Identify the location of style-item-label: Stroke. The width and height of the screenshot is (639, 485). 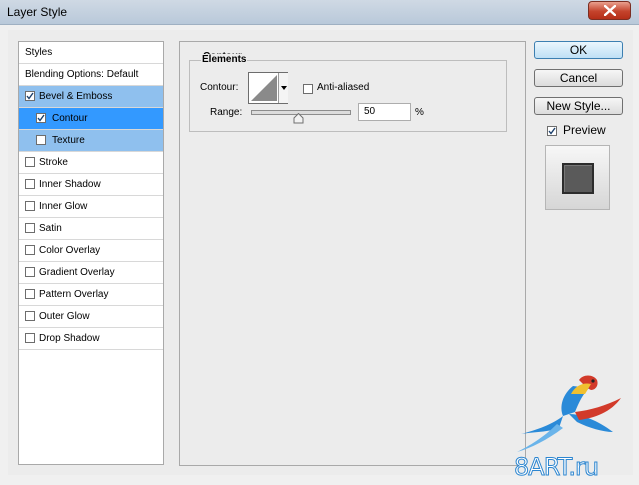
(53, 162).